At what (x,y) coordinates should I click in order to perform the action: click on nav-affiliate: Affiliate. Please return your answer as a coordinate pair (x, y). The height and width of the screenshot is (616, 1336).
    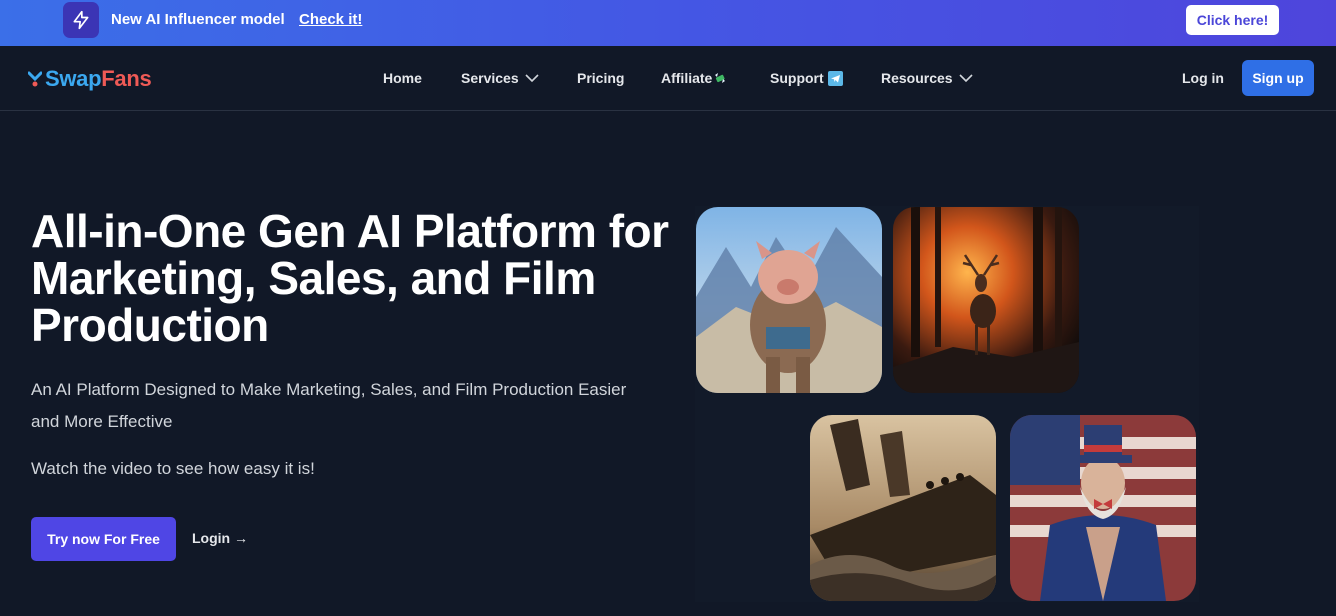
    Looking at the image, I should click on (694, 78).